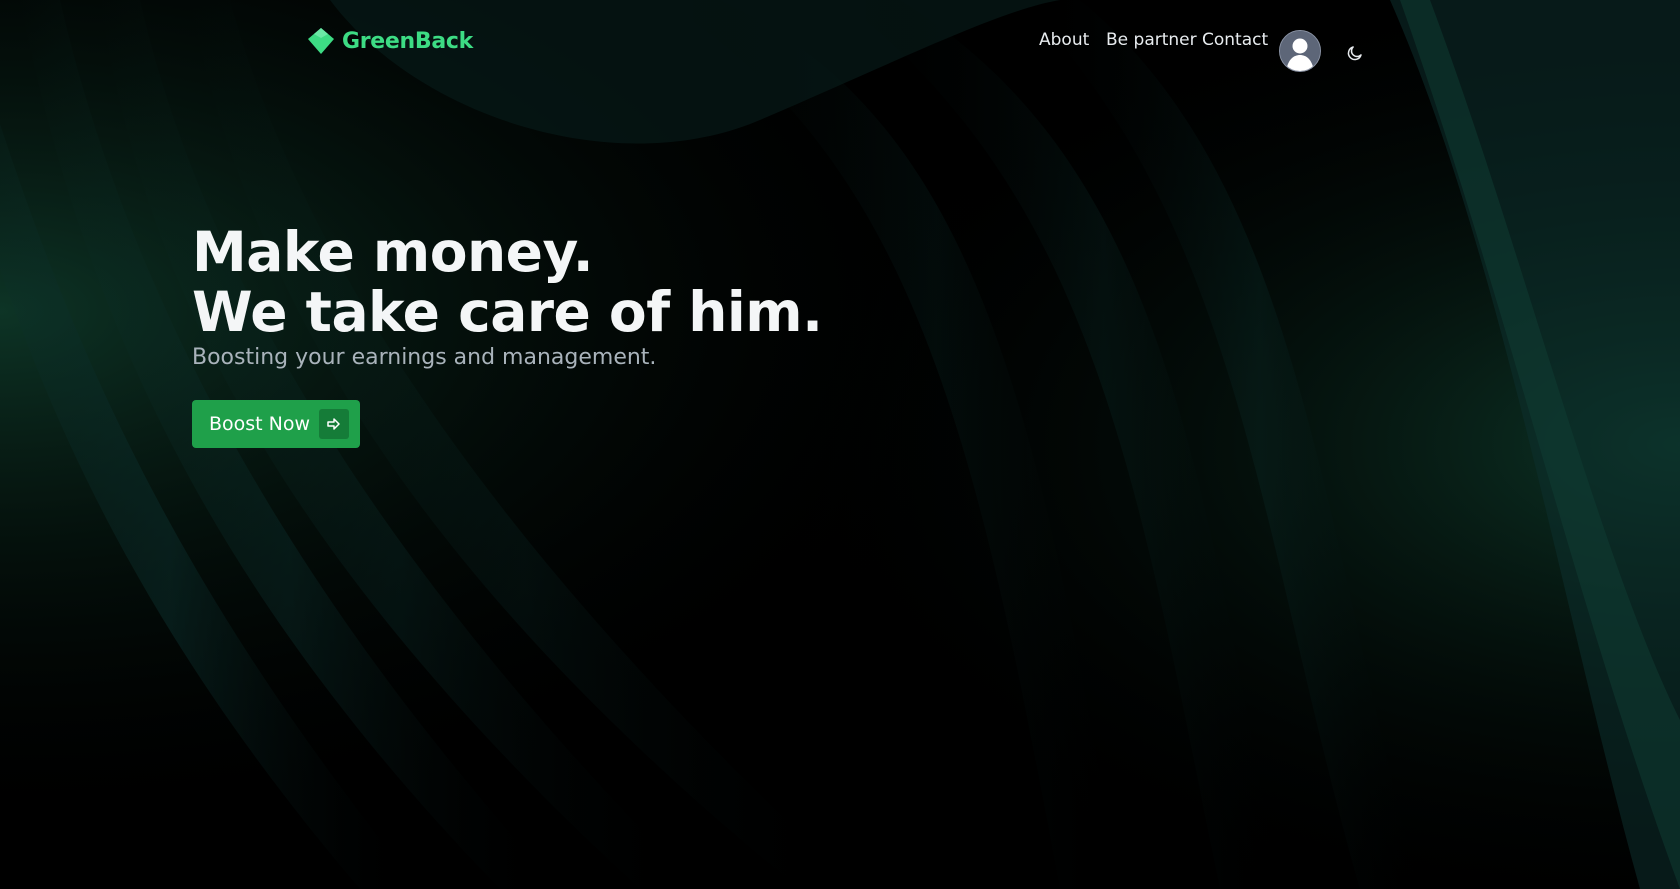 The height and width of the screenshot is (889, 1680). Describe the element at coordinates (1064, 40) in the screenshot. I see `nav-link-about: About` at that location.